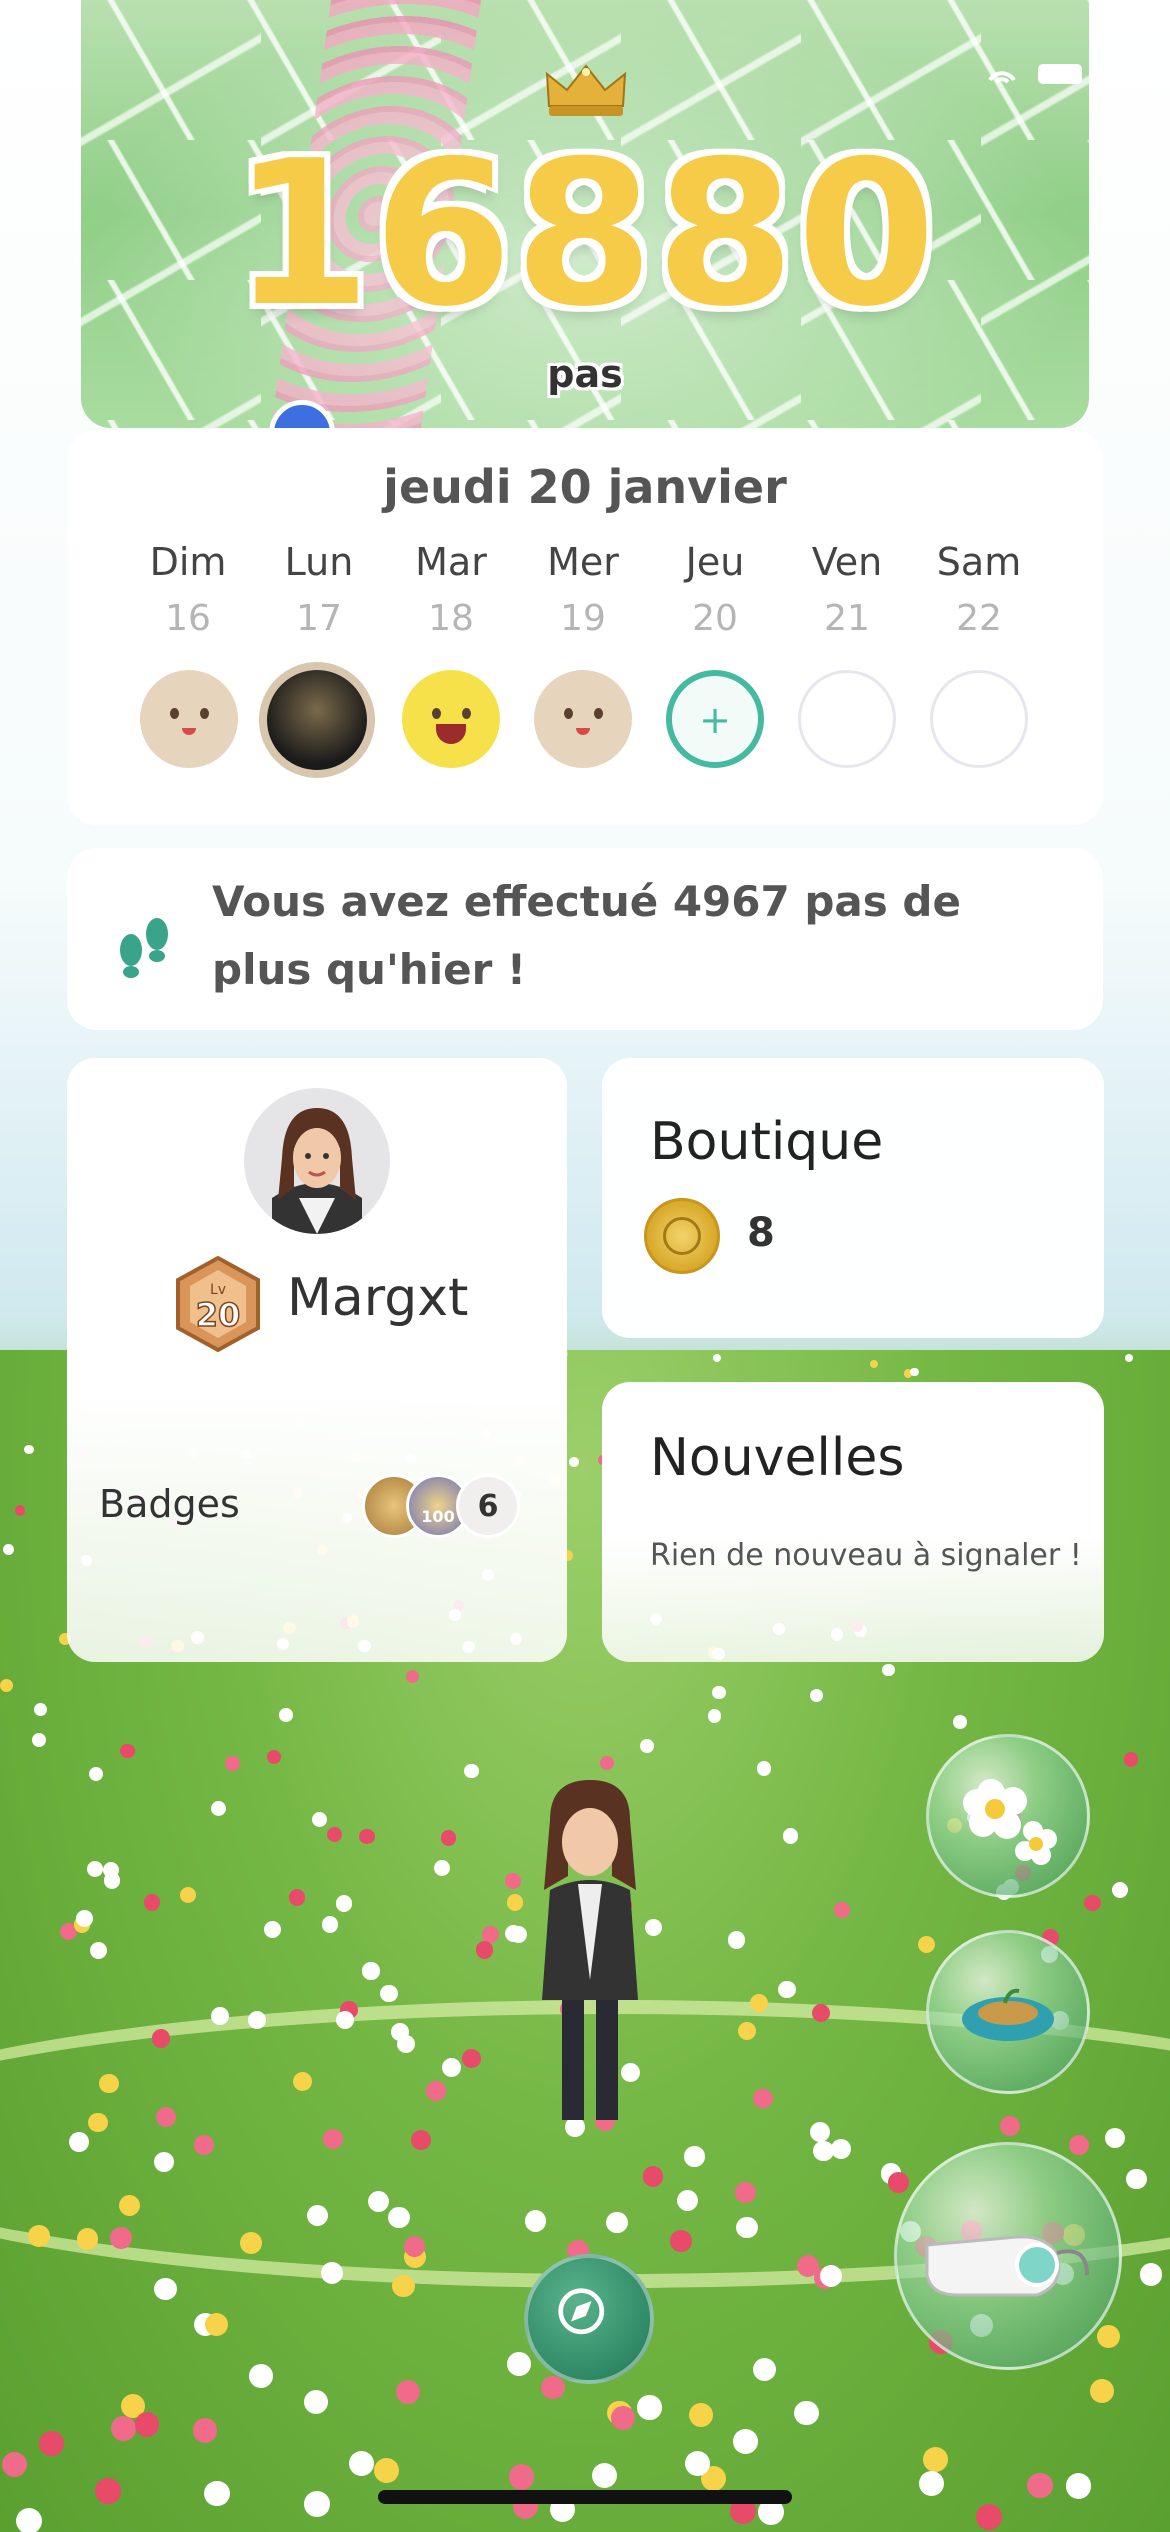  What do you see at coordinates (317, 1360) in the screenshot?
I see `profile-card: Lv 20 Margxt Badges 100 6` at bounding box center [317, 1360].